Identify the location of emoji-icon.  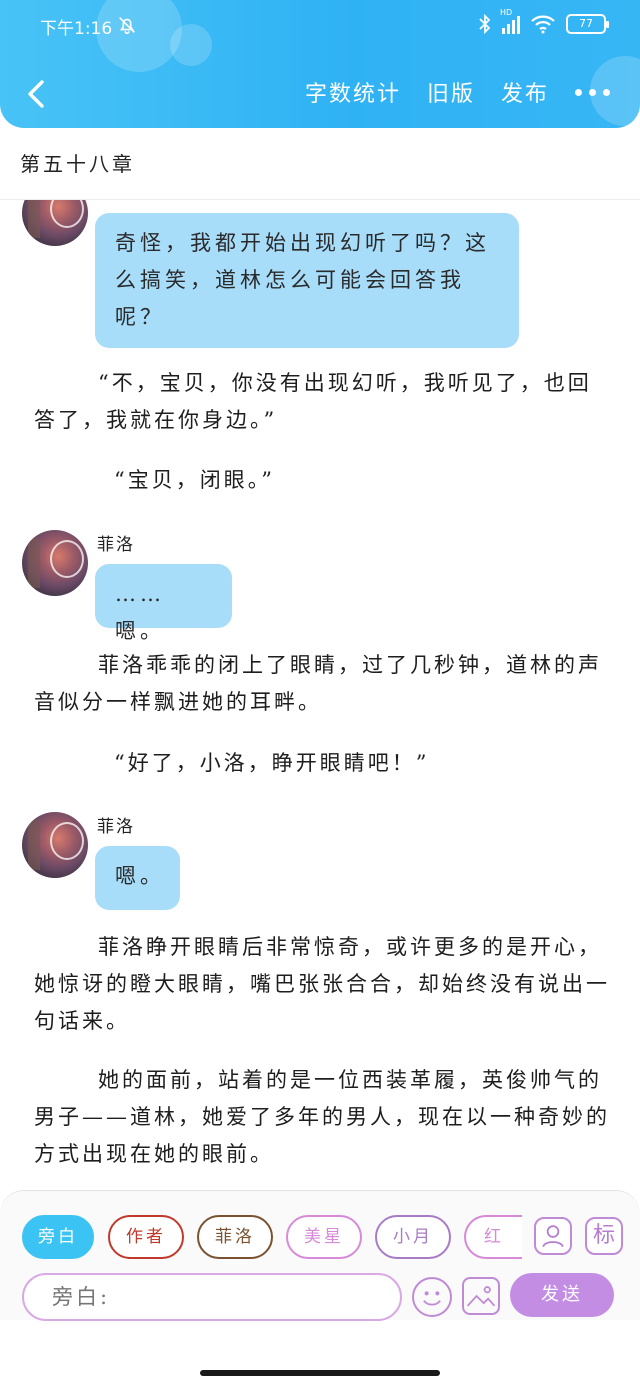
(432, 1297).